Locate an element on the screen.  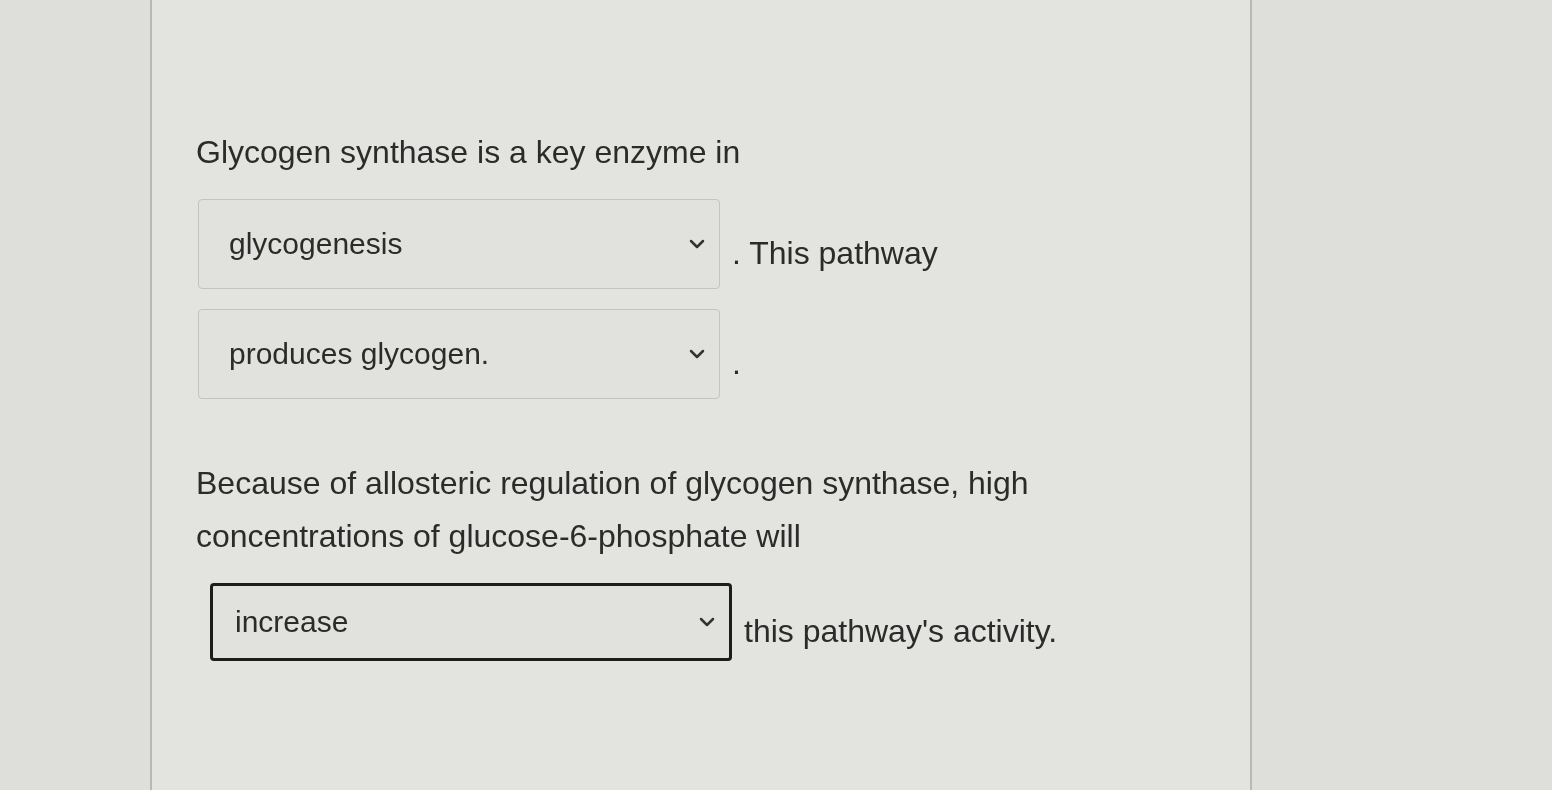
question-text: Because of allosteric regulation of glycogen synthase, high concentrations of glucose-6-phosphate will is located at coordinates (613, 510).